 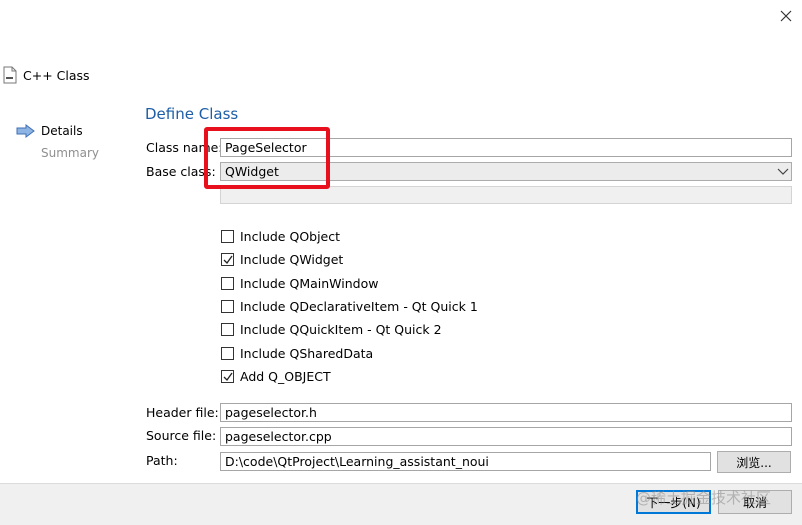 I want to click on cancel-button: 取消, so click(x=755, y=502).